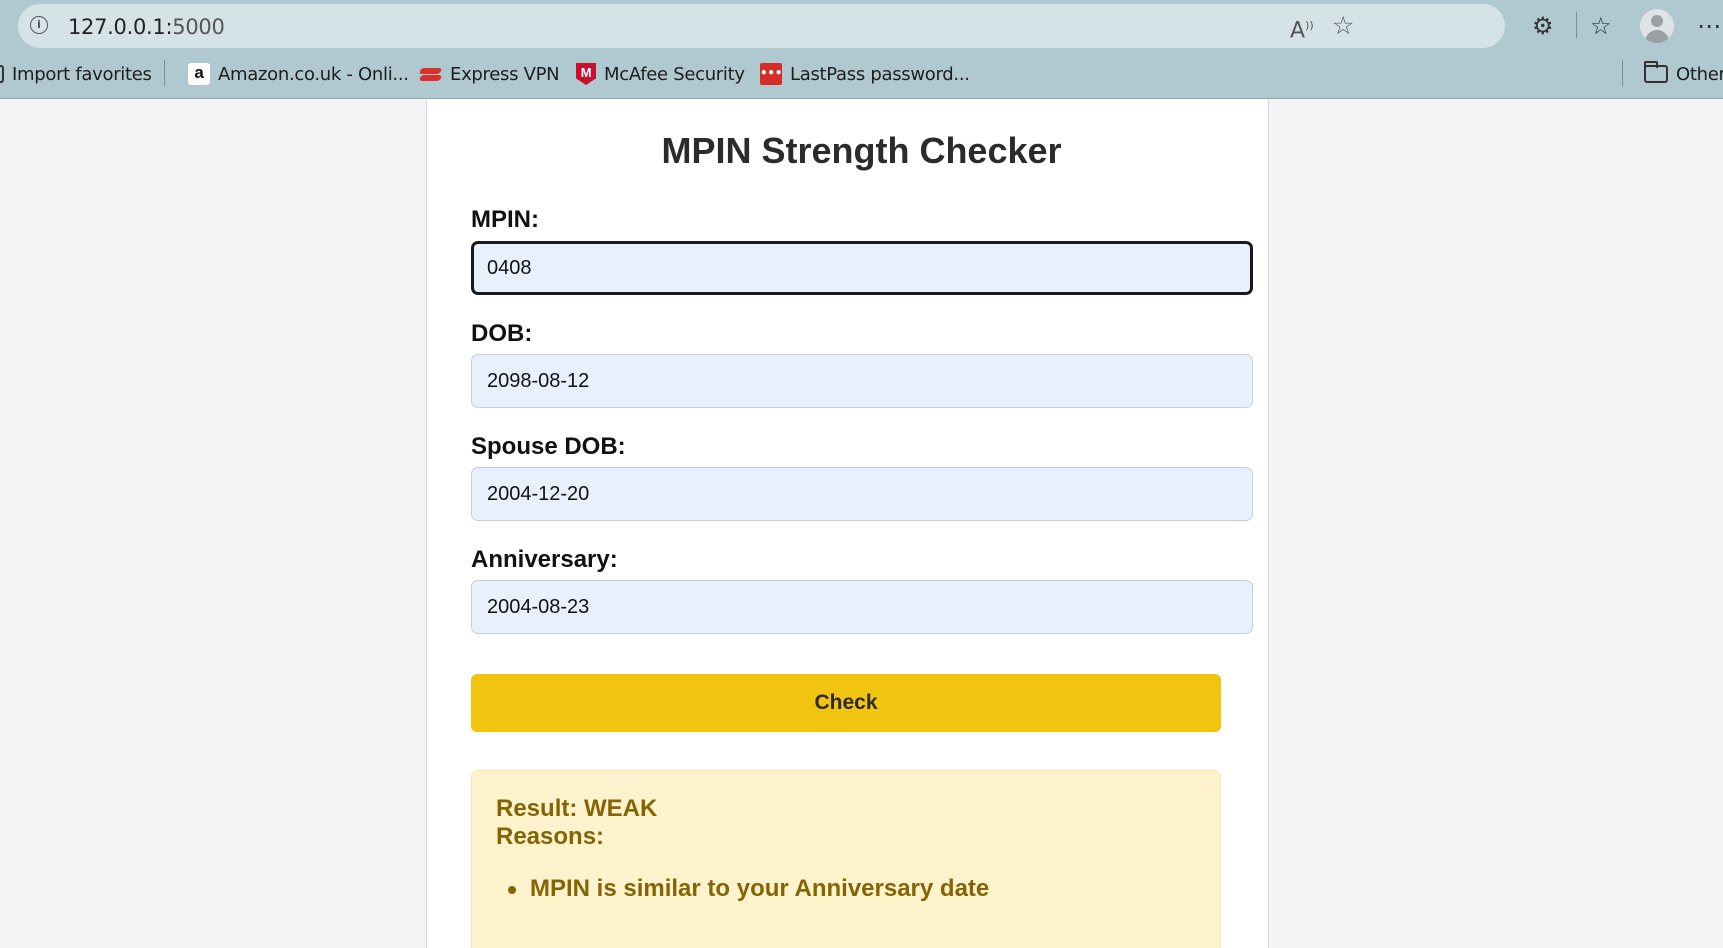 Image resolution: width=1723 pixels, height=948 pixels. What do you see at coordinates (674, 74) in the screenshot?
I see `bookmark-label: McAfee Security` at bounding box center [674, 74].